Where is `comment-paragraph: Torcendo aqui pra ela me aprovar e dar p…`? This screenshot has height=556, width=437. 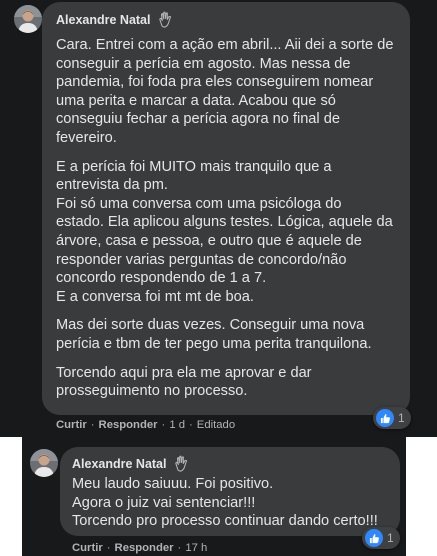 comment-paragraph: Torcendo aqui pra ela me aprovar e dar p… is located at coordinates (184, 382).